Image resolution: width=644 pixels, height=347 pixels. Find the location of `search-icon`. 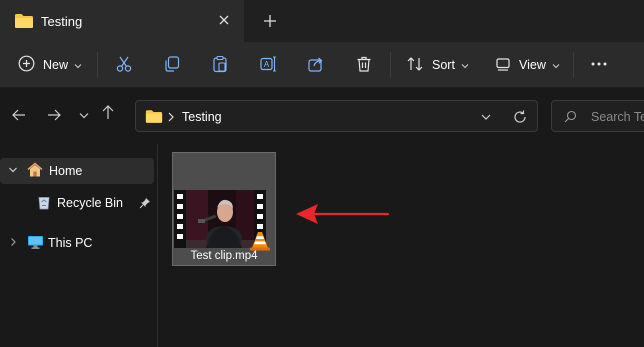

search-icon is located at coordinates (570, 118).